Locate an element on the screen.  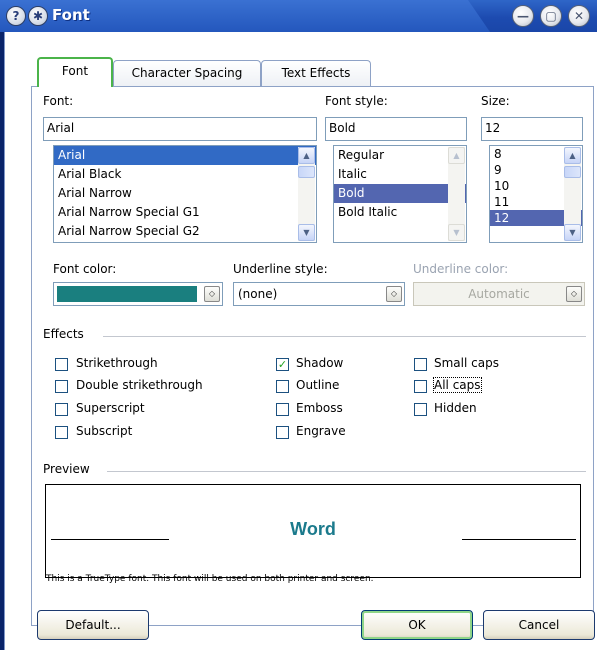
ok-button: OK is located at coordinates (417, 625).